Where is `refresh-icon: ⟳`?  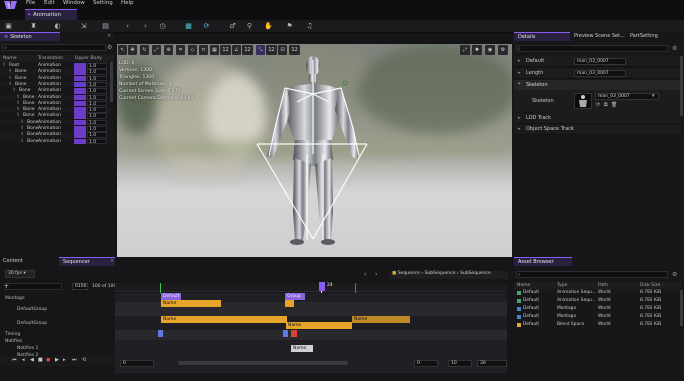 refresh-icon: ⟳ is located at coordinates (206, 26).